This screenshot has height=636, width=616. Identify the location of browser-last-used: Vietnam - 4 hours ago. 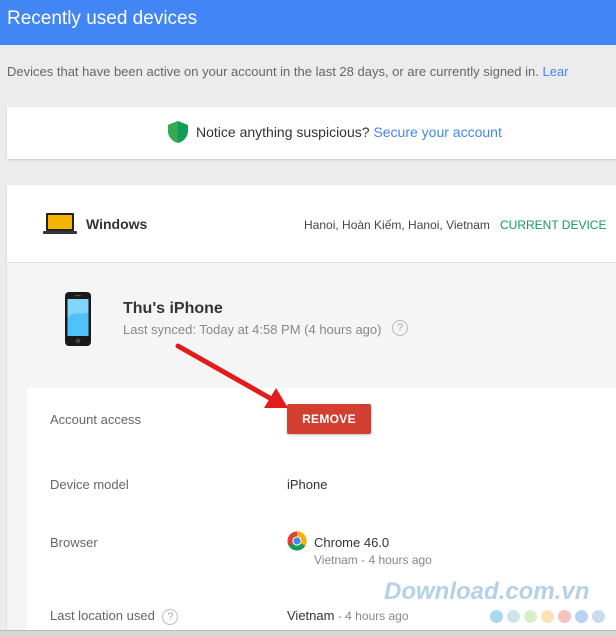
(373, 560).